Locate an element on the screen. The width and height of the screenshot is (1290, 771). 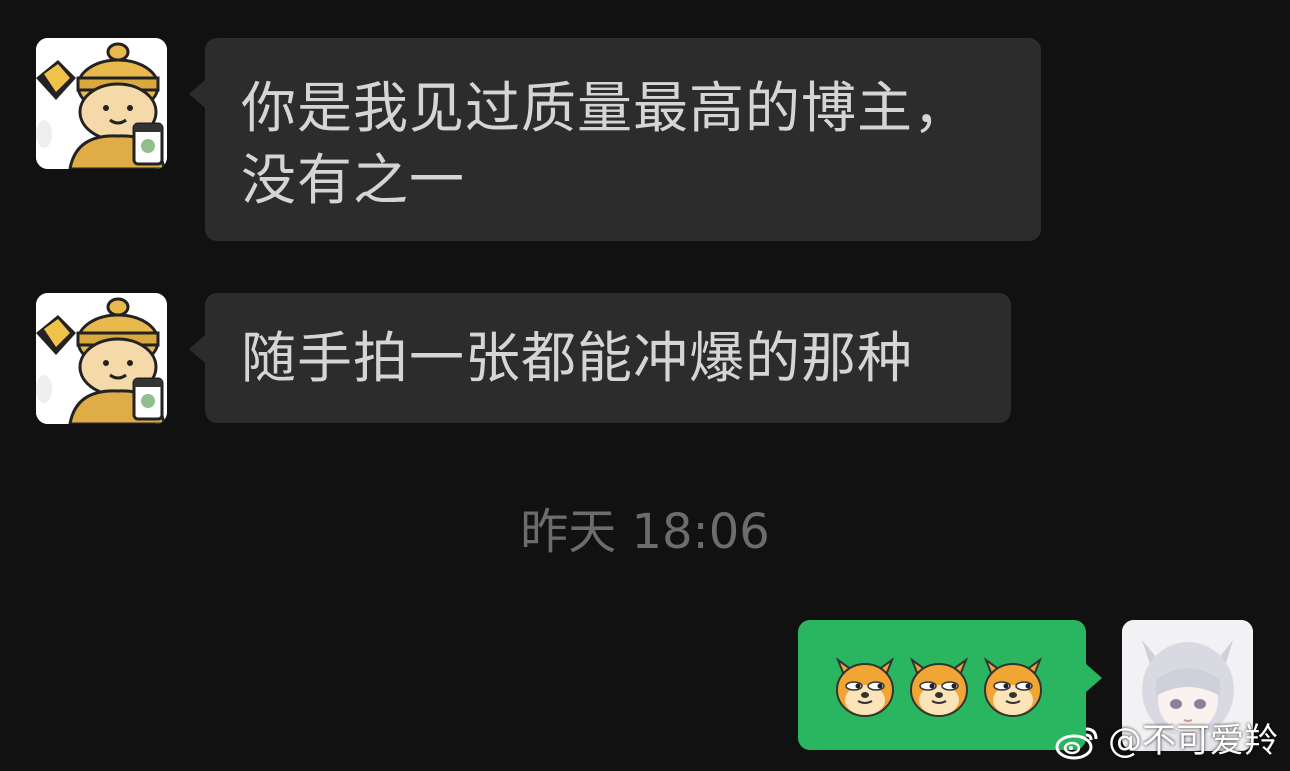
weibo-watermark: @不可爱羚 is located at coordinates (1166, 741).